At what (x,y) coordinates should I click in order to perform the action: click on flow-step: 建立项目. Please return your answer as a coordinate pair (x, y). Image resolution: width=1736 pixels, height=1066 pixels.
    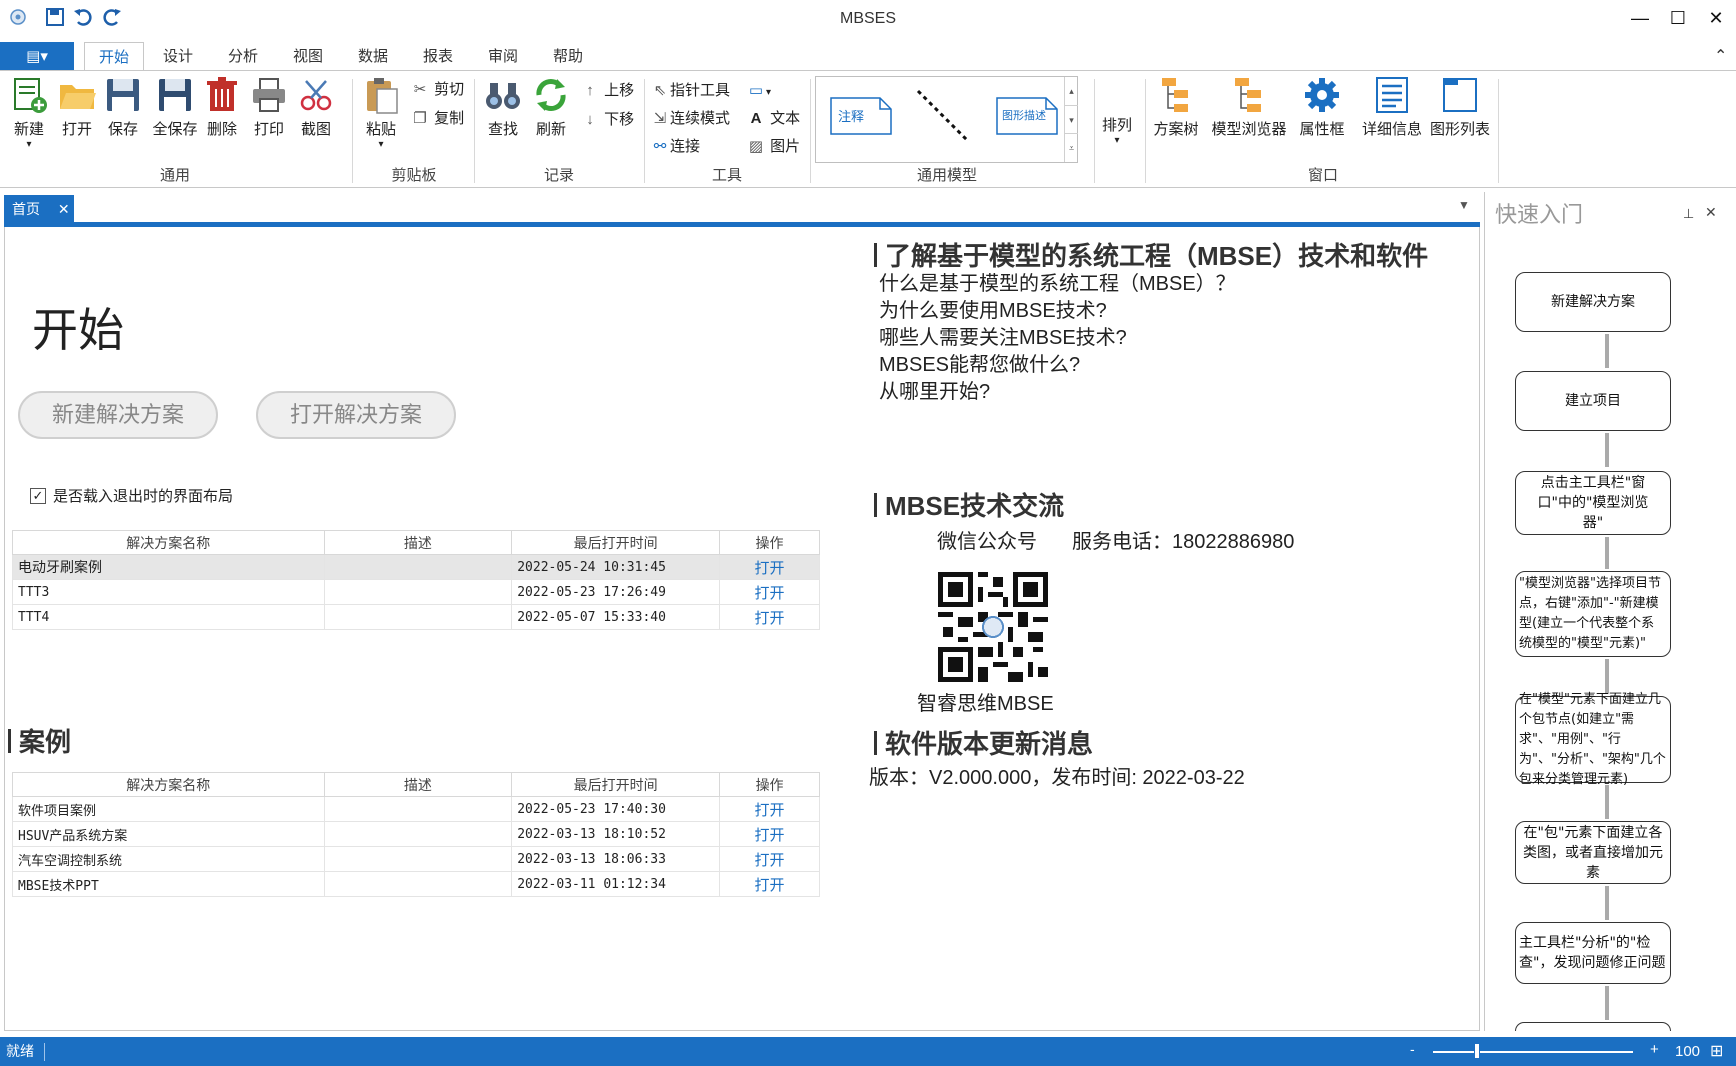
    Looking at the image, I should click on (1593, 401).